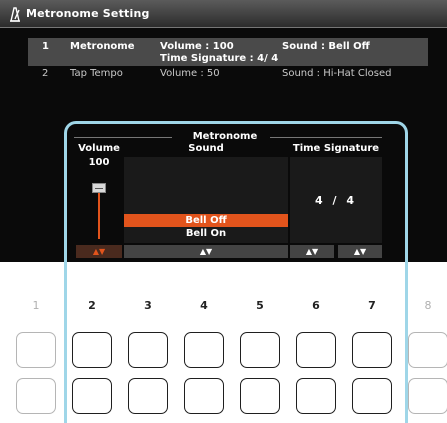  Describe the element at coordinates (148, 350) in the screenshot. I see `button-3-upper` at that location.